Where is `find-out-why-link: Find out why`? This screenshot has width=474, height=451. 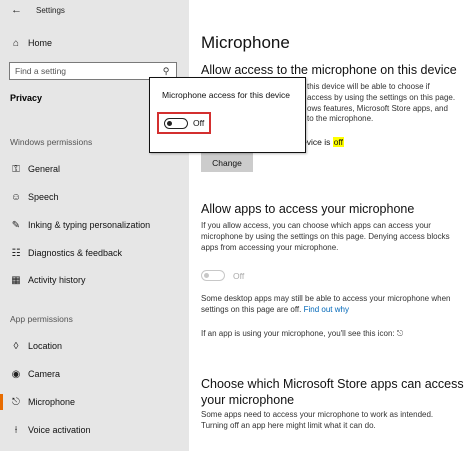
find-out-why-link: Find out why is located at coordinates (326, 309).